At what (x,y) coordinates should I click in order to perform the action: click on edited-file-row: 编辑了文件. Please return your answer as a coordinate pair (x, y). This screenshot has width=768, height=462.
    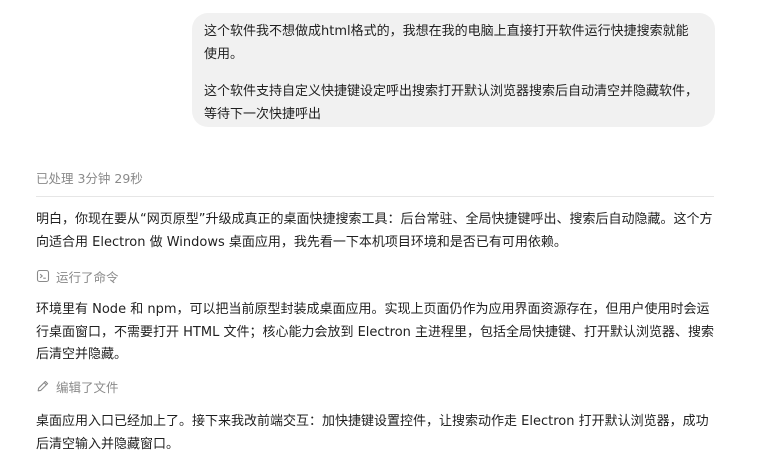
    Looking at the image, I should click on (77, 386).